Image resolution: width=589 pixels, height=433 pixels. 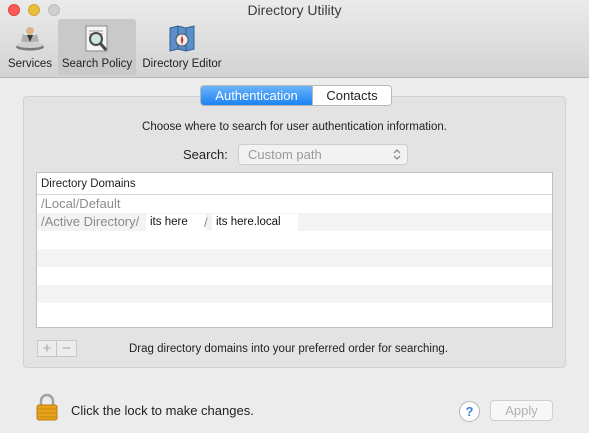 What do you see at coordinates (182, 38) in the screenshot?
I see `directory-editor-icon` at bounding box center [182, 38].